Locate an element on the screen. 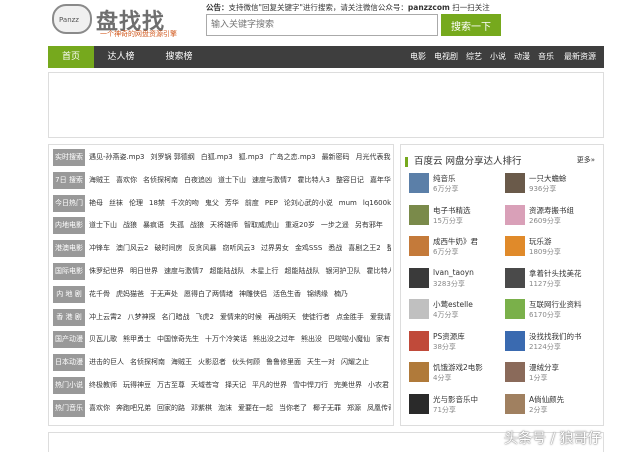 The image size is (640, 456). nav-variety: 综艺 is located at coordinates (474, 57).